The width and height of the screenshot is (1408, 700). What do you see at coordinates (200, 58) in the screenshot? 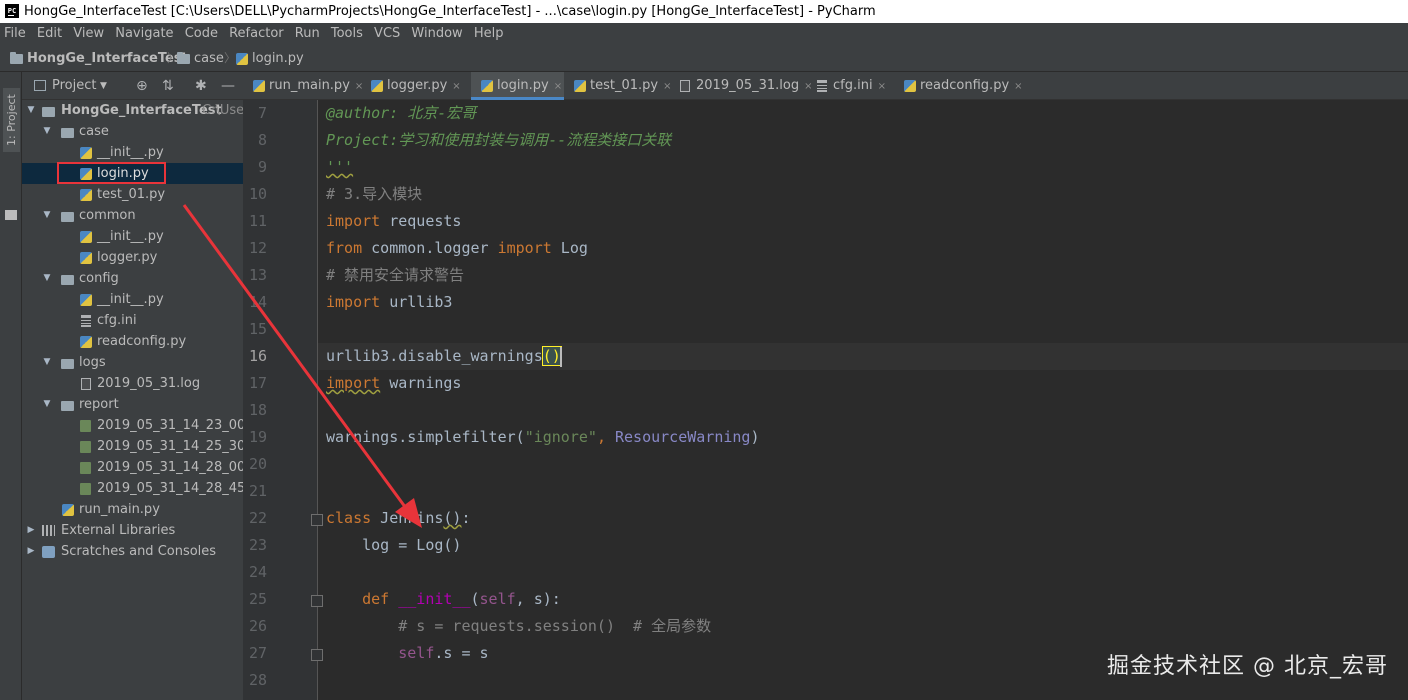
I see `breadcrumb-case: case` at bounding box center [200, 58].